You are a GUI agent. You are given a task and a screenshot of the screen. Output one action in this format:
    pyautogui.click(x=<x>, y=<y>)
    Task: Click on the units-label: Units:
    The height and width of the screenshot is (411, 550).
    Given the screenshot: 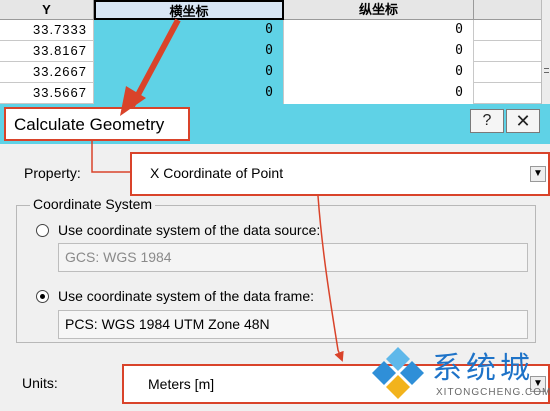 What is the action you would take?
    pyautogui.click(x=40, y=383)
    